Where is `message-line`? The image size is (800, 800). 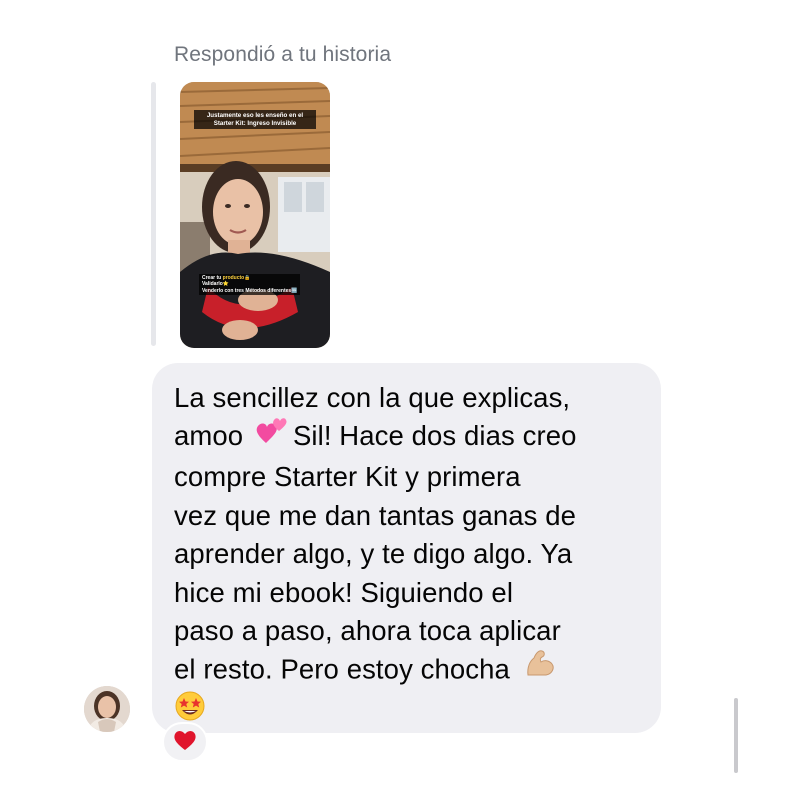 message-line is located at coordinates (407, 713).